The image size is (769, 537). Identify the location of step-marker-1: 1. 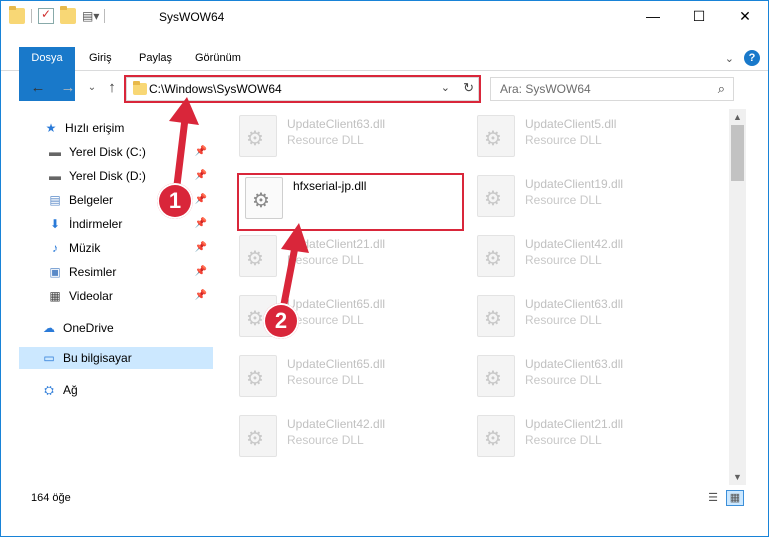
(175, 201).